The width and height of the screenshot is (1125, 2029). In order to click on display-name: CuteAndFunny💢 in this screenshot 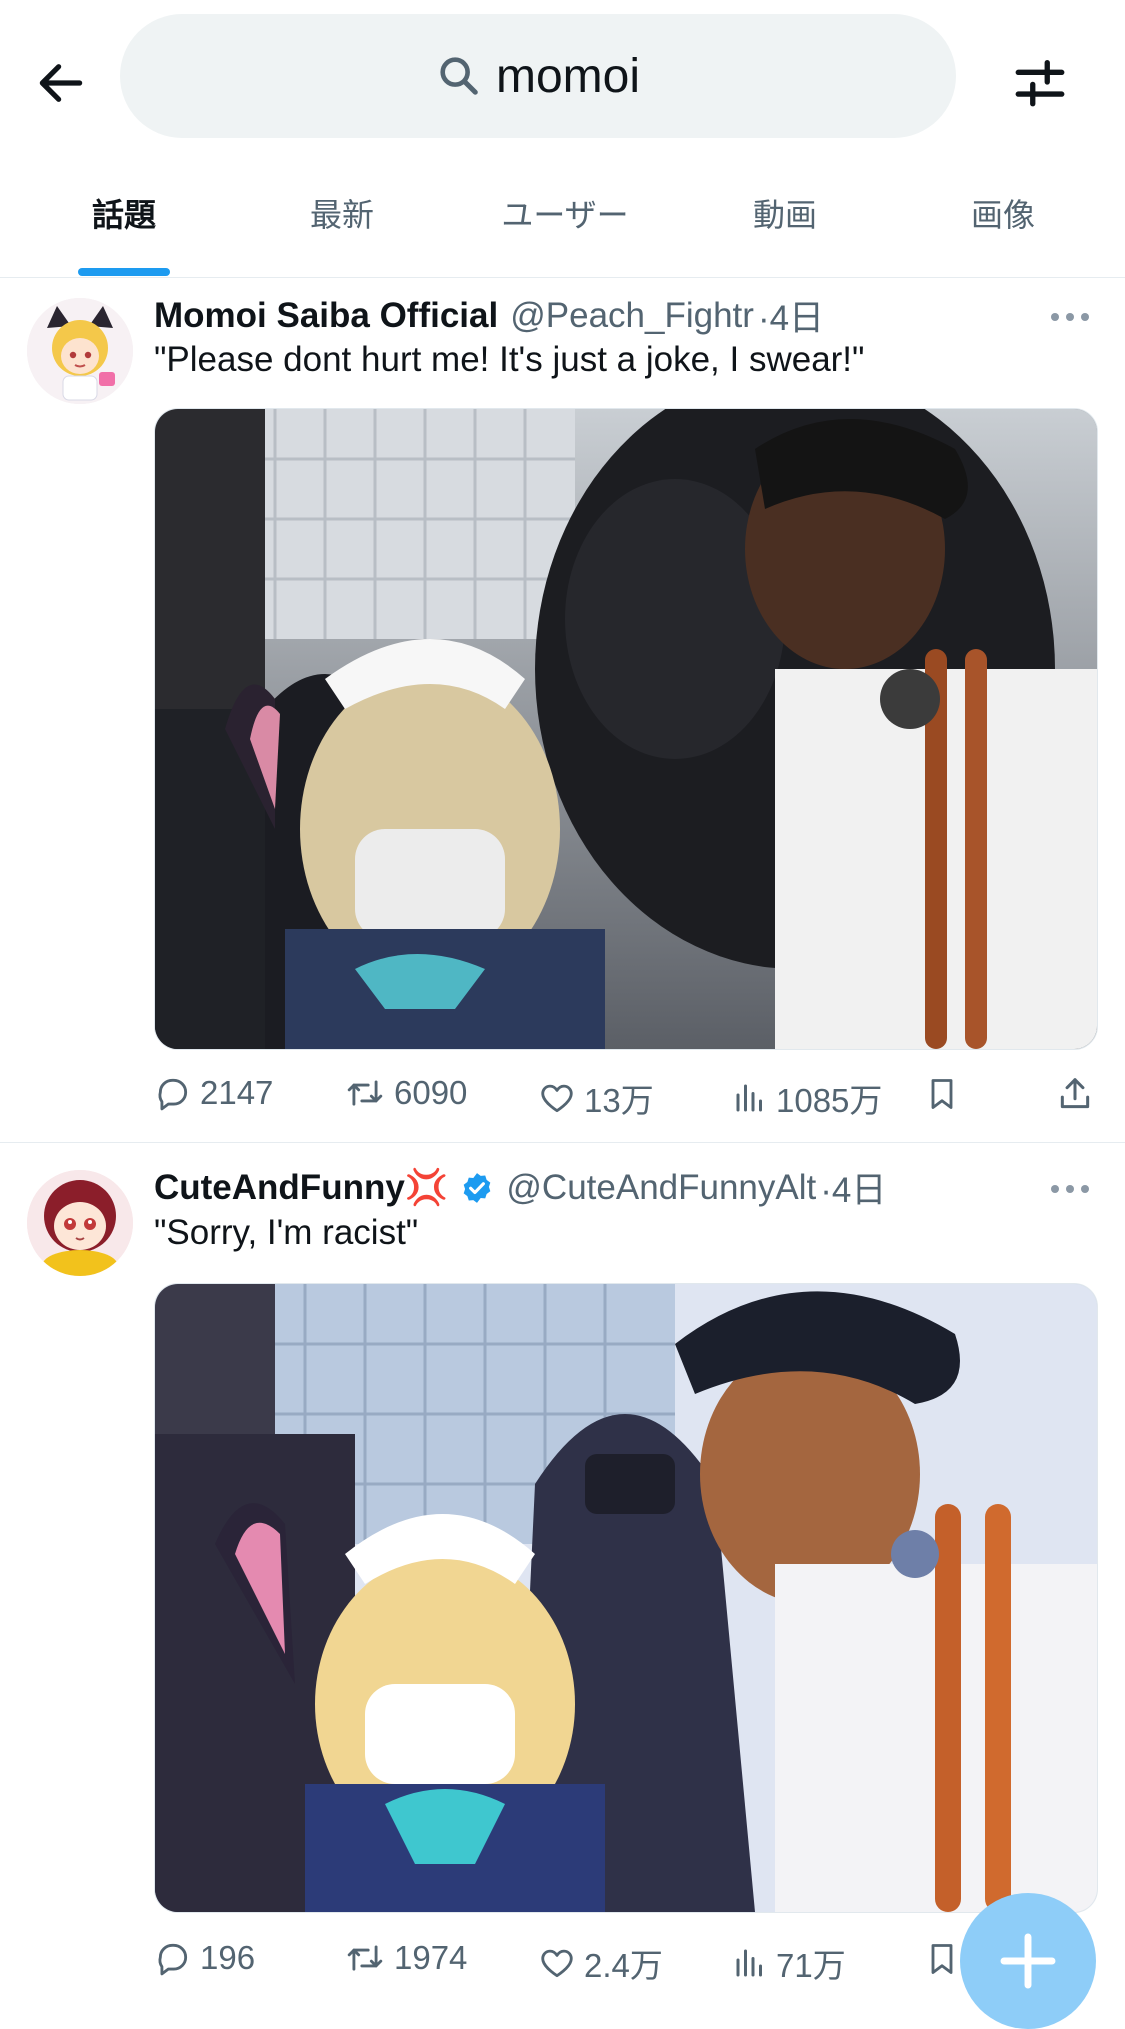, I will do `click(301, 1187)`.